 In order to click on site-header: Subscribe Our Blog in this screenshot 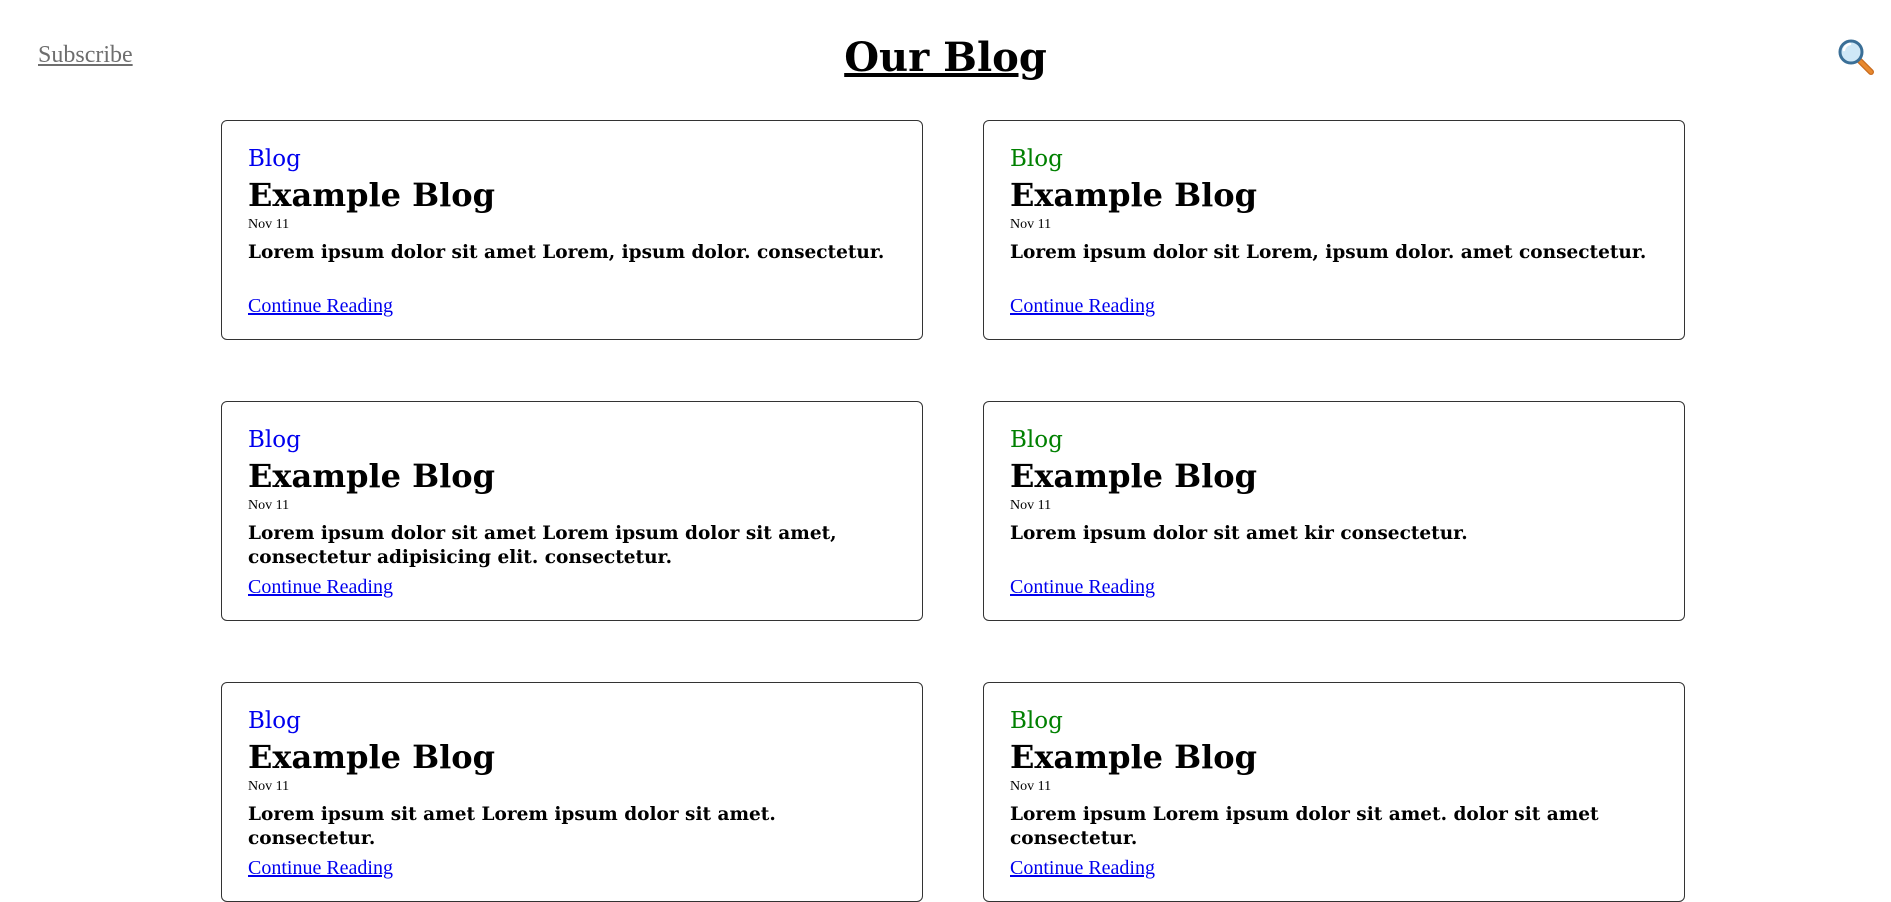, I will do `click(945, 55)`.